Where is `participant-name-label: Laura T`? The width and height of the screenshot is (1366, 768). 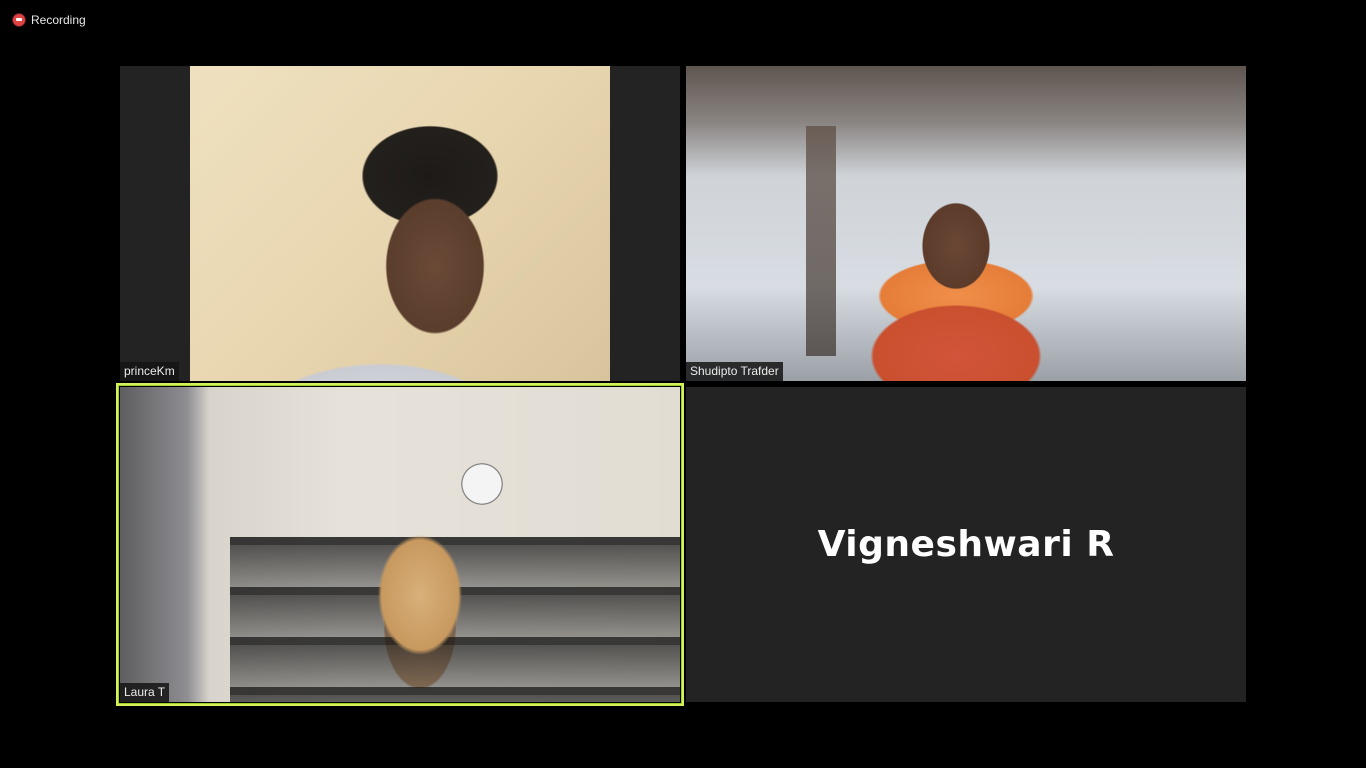 participant-name-label: Laura T is located at coordinates (145, 692).